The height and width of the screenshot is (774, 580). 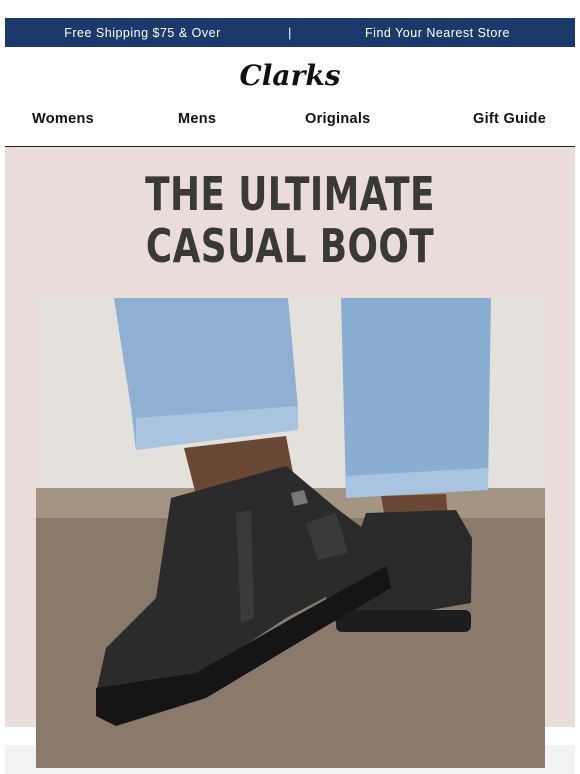 I want to click on hero-headline: THE ULTIMATE CASUAL BOOT, so click(x=290, y=220).